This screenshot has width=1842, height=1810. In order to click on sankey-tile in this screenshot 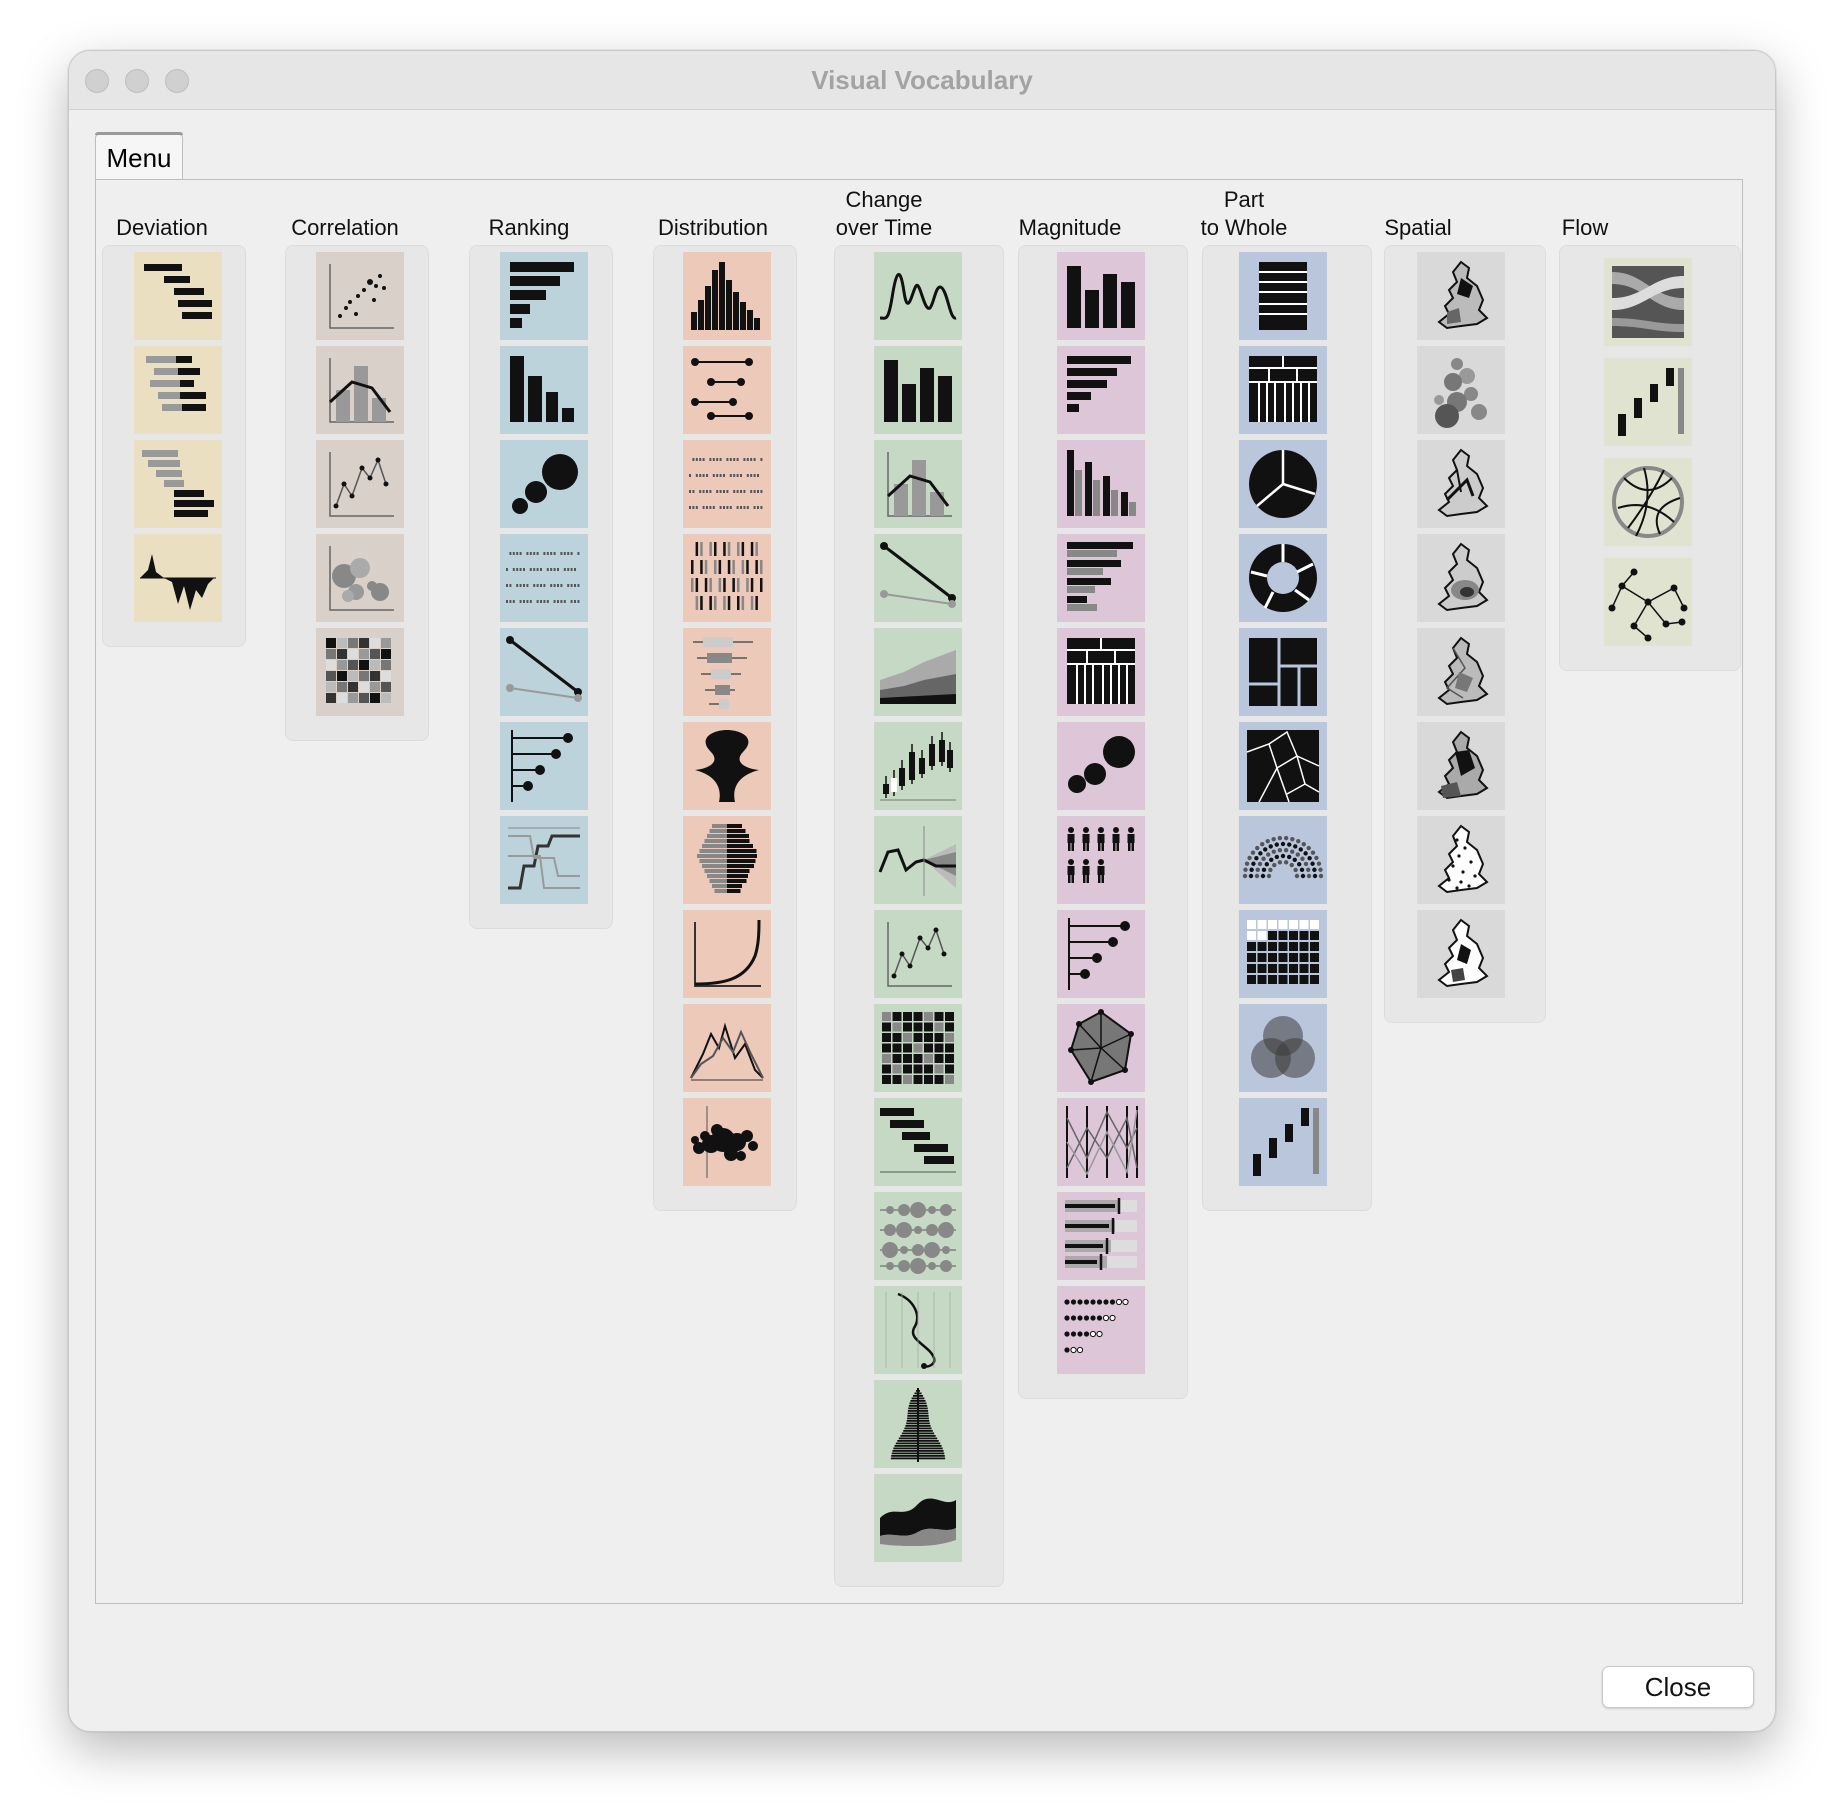, I will do `click(1648, 302)`.